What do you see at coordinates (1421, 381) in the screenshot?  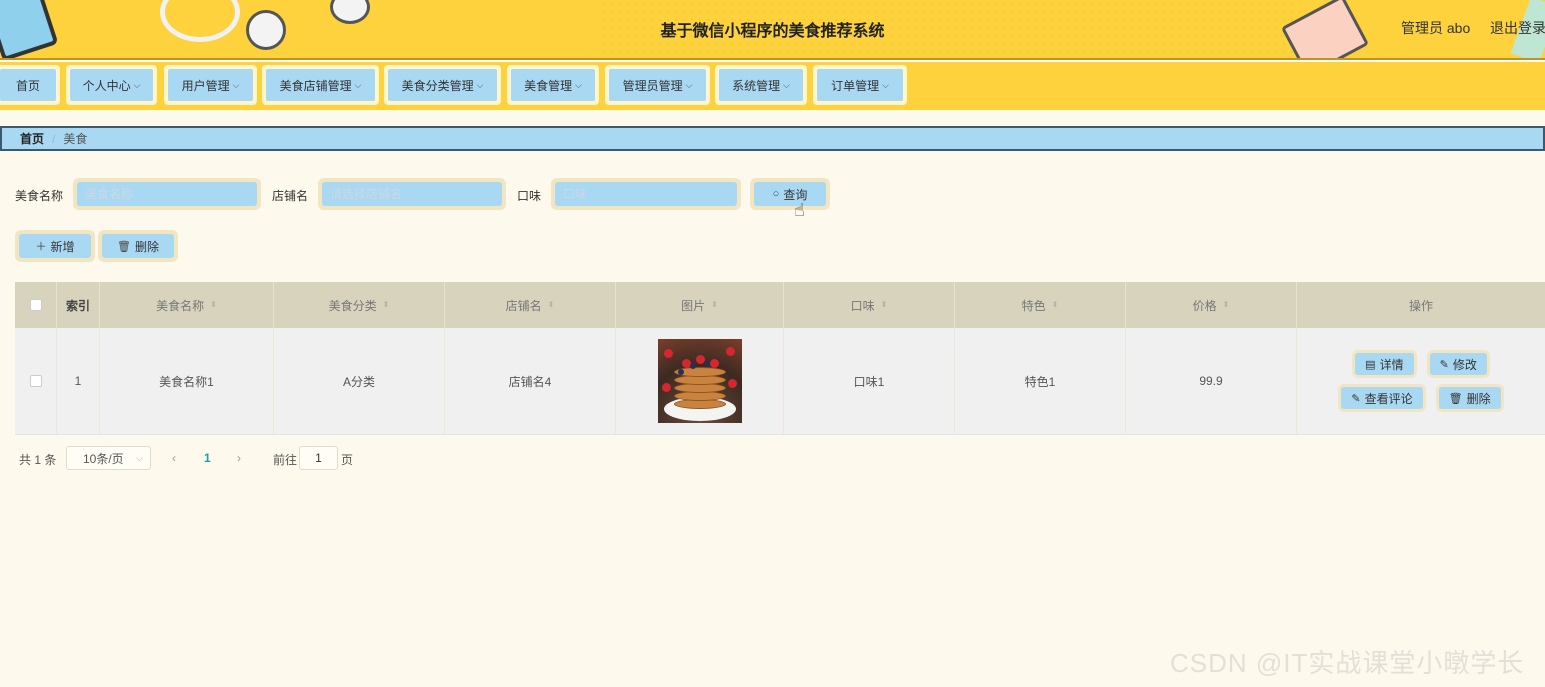 I see `row-actions: ▤ 详情 ✎ 修改 ✎ 查看评论 🗑 删除` at bounding box center [1421, 381].